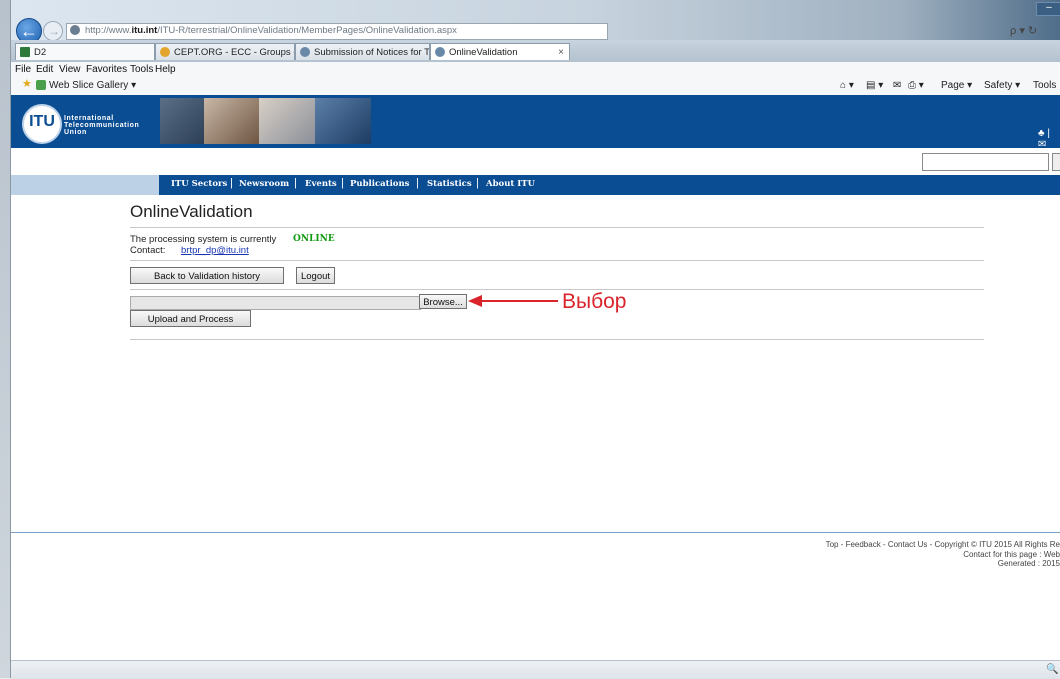  What do you see at coordinates (106, 69) in the screenshot?
I see `menu-favorites: Favorites` at bounding box center [106, 69].